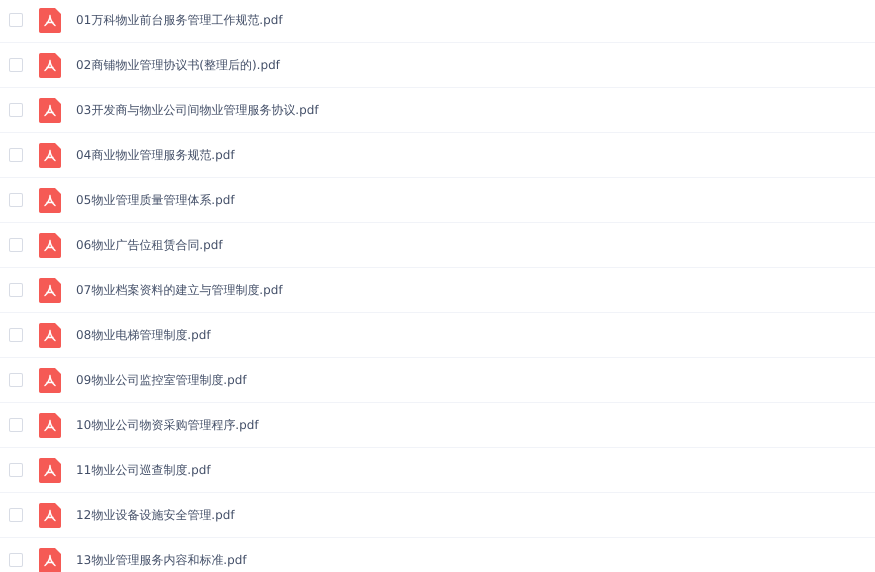  What do you see at coordinates (143, 335) in the screenshot?
I see `file-name: 08物业电梯管理制度.pdf` at bounding box center [143, 335].